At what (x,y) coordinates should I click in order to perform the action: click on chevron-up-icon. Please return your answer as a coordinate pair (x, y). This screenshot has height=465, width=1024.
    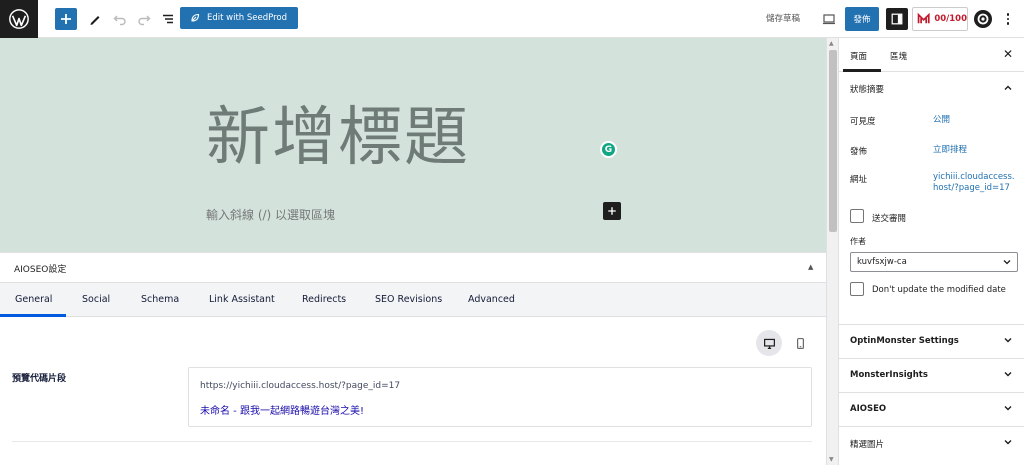
    Looking at the image, I should click on (1008, 88).